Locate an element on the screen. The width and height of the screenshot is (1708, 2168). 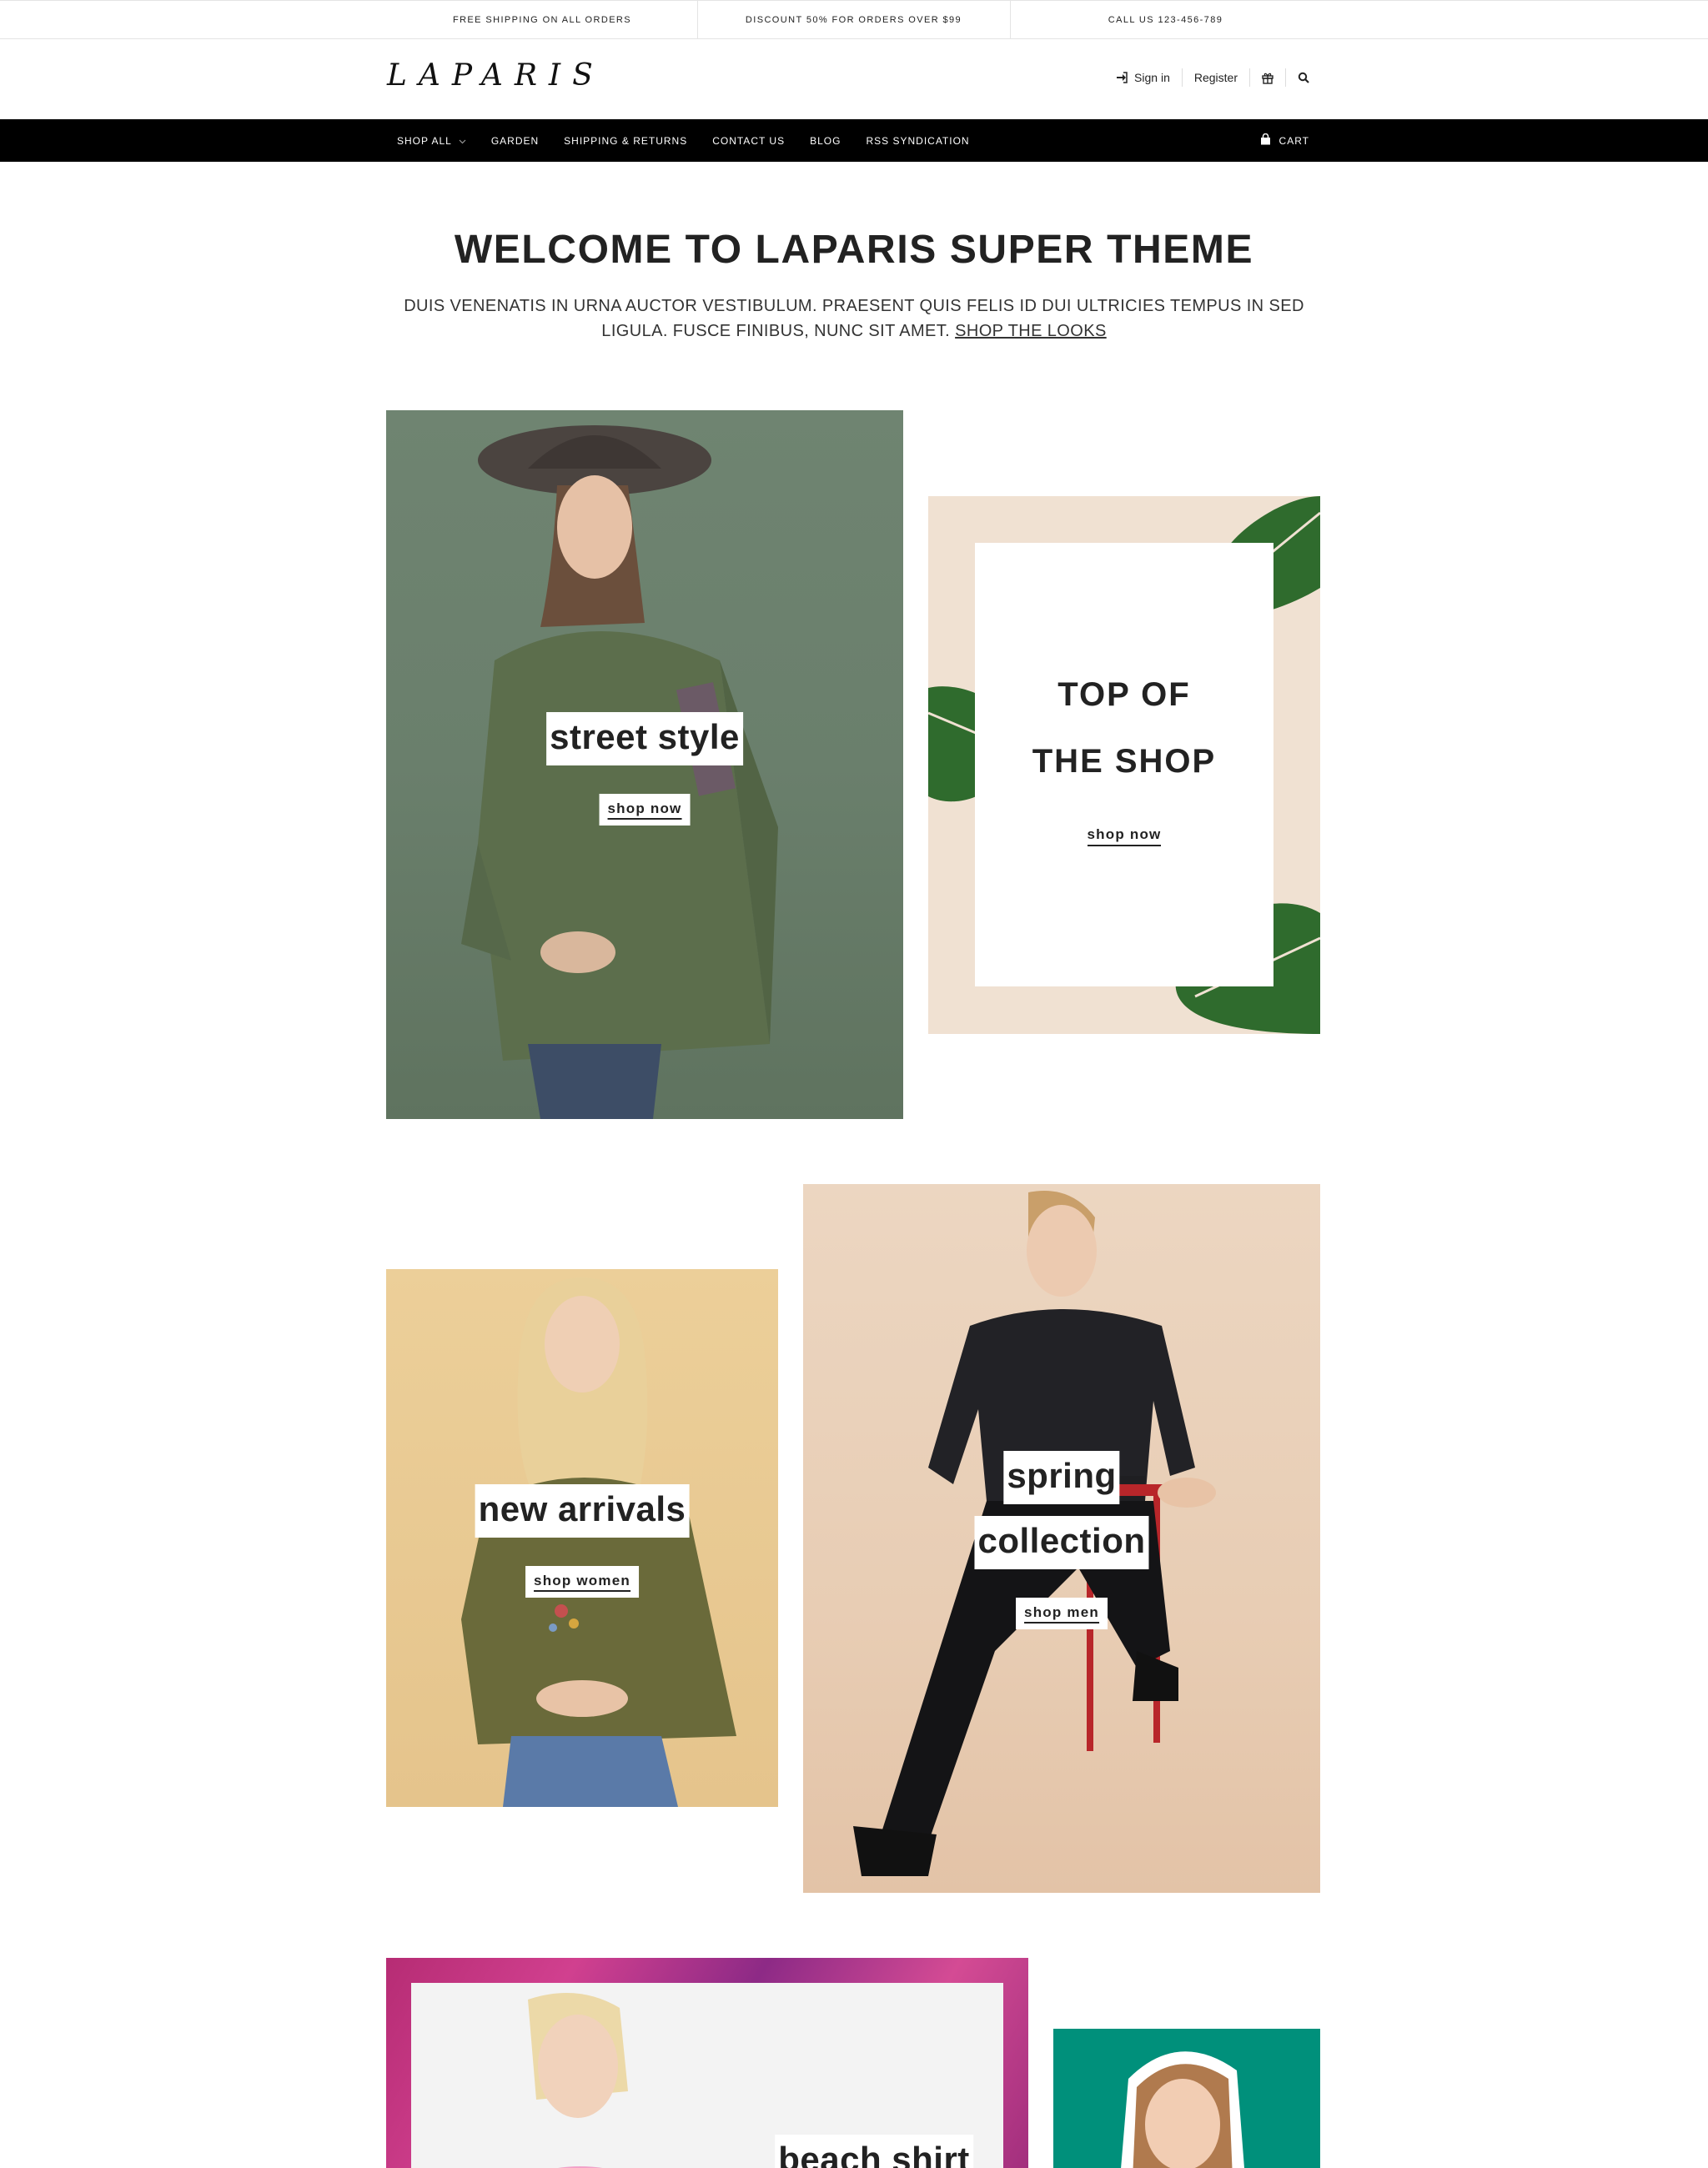
search-icon is located at coordinates (1303, 77).